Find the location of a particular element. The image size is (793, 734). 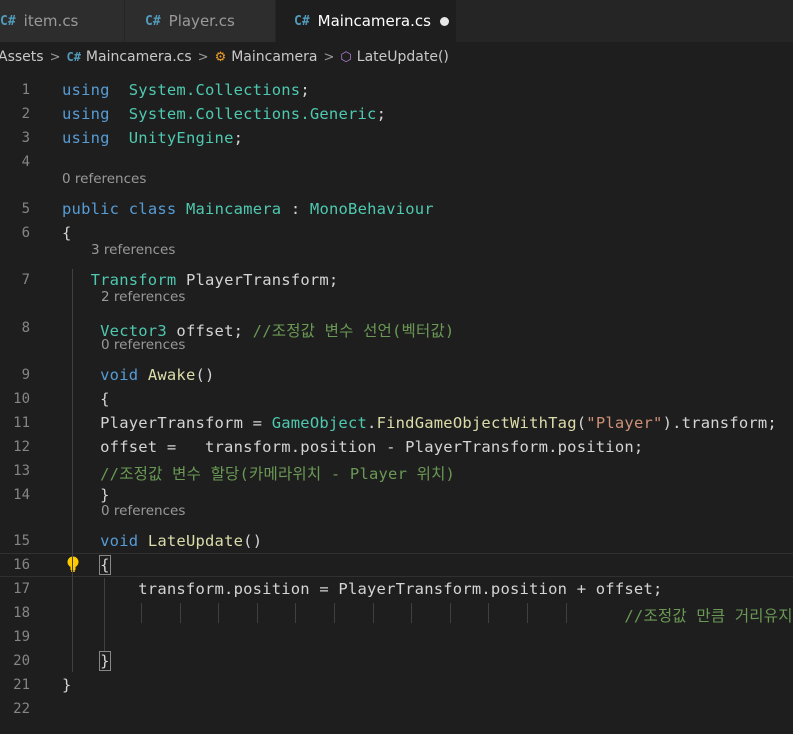

line-number: 19 is located at coordinates (21, 637).